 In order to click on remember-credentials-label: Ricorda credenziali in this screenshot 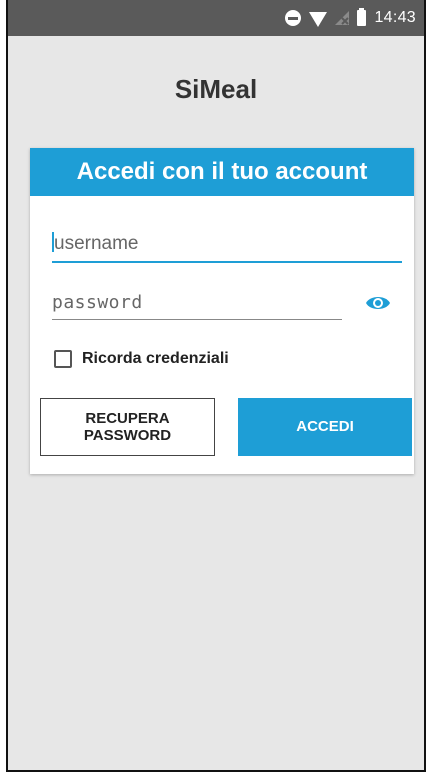, I will do `click(155, 358)`.